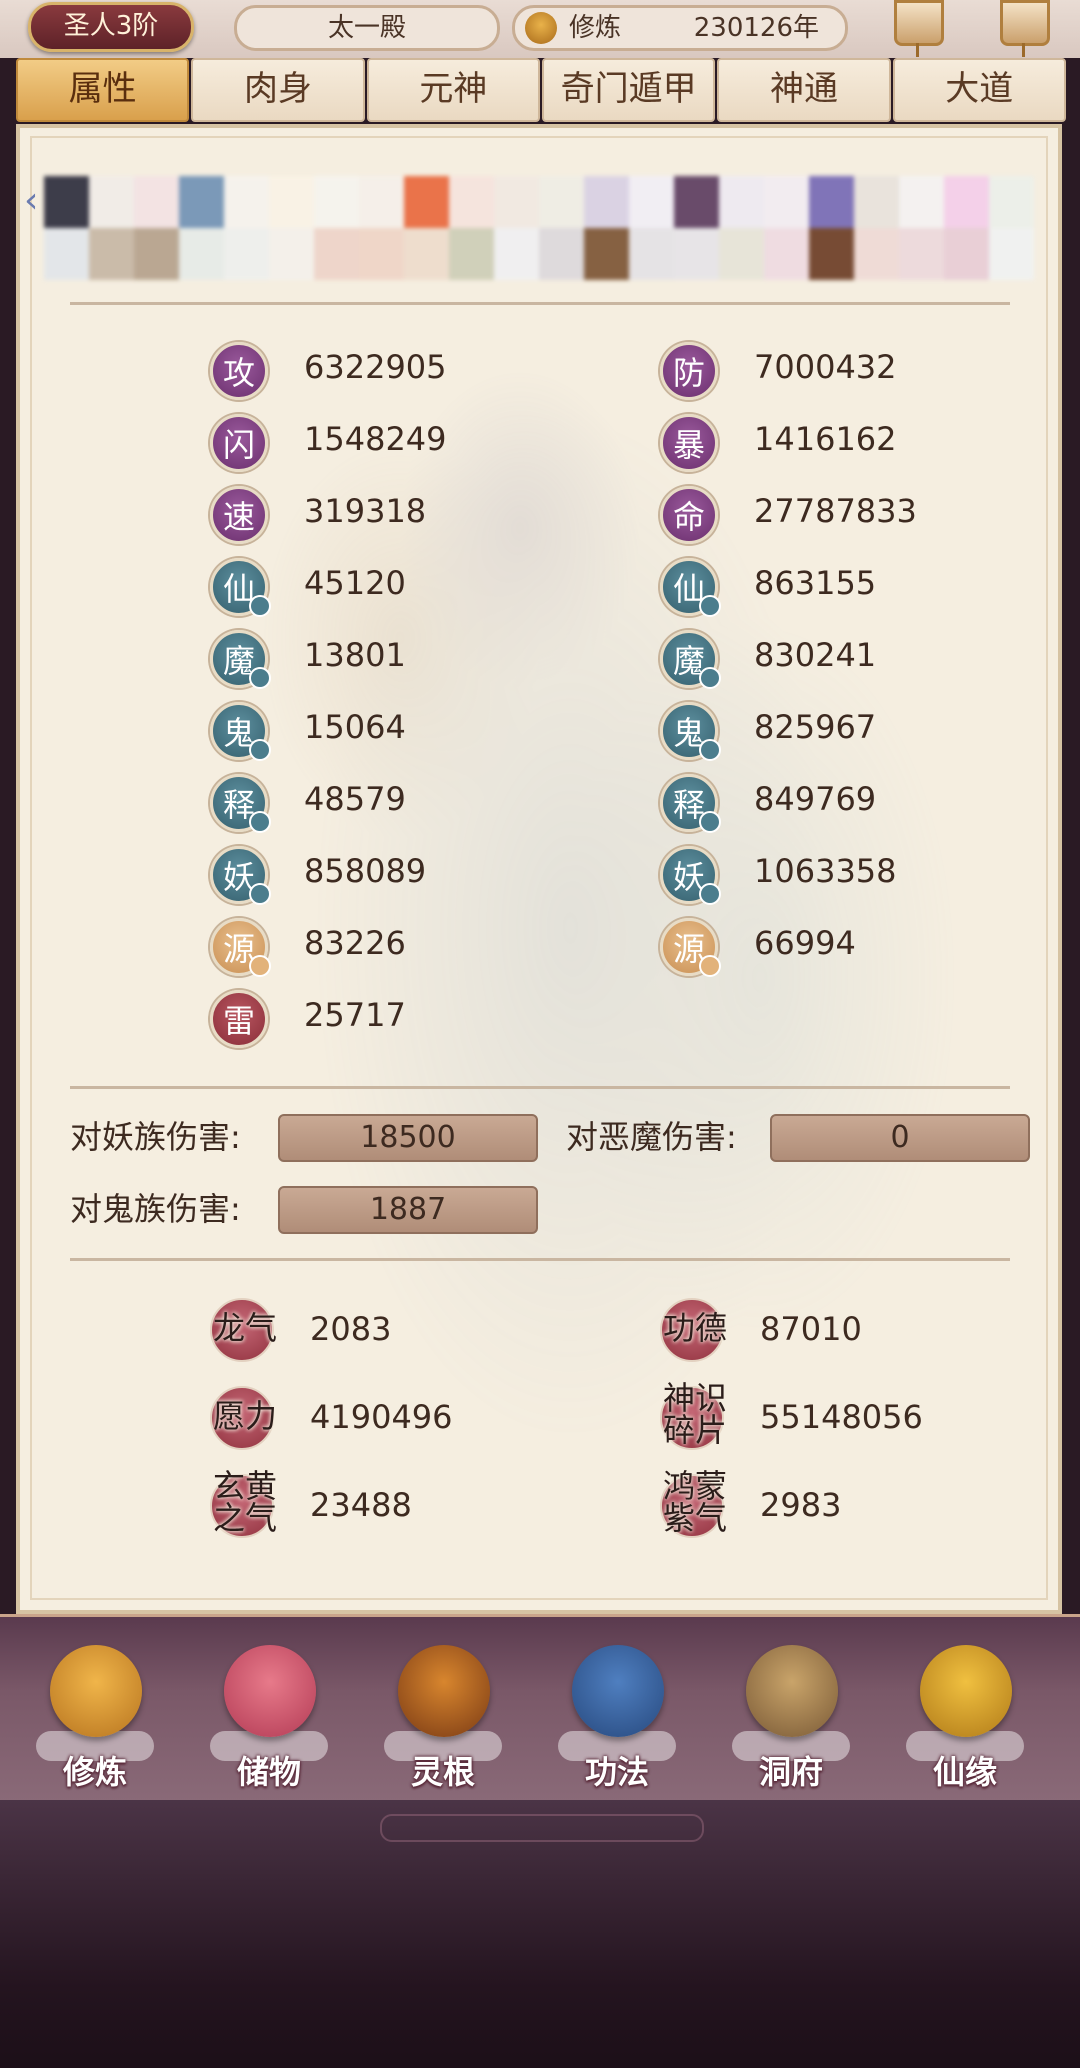  I want to click on resource-value: 2983, so click(801, 1505).